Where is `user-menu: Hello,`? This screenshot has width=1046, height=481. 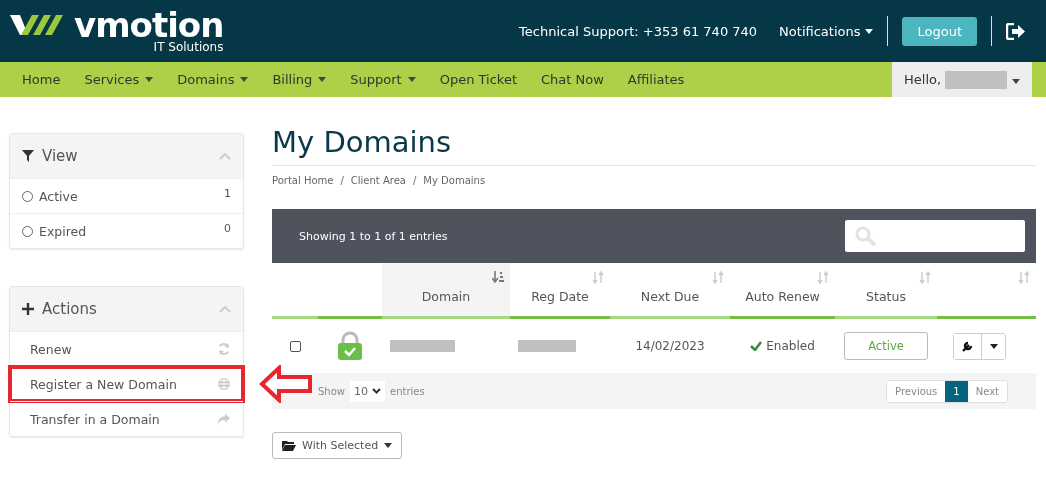
user-menu: Hello, is located at coordinates (962, 79).